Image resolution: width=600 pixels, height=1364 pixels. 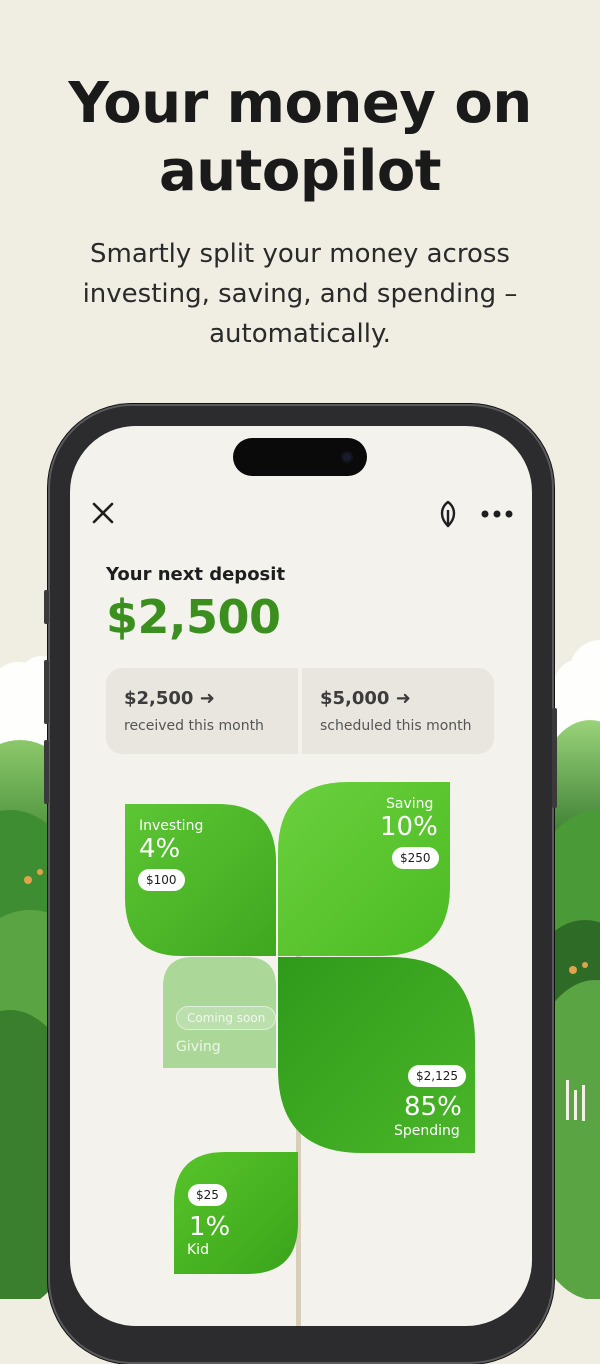 I want to click on subheadline-line-1: Smartly split your money across, so click(x=300, y=254).